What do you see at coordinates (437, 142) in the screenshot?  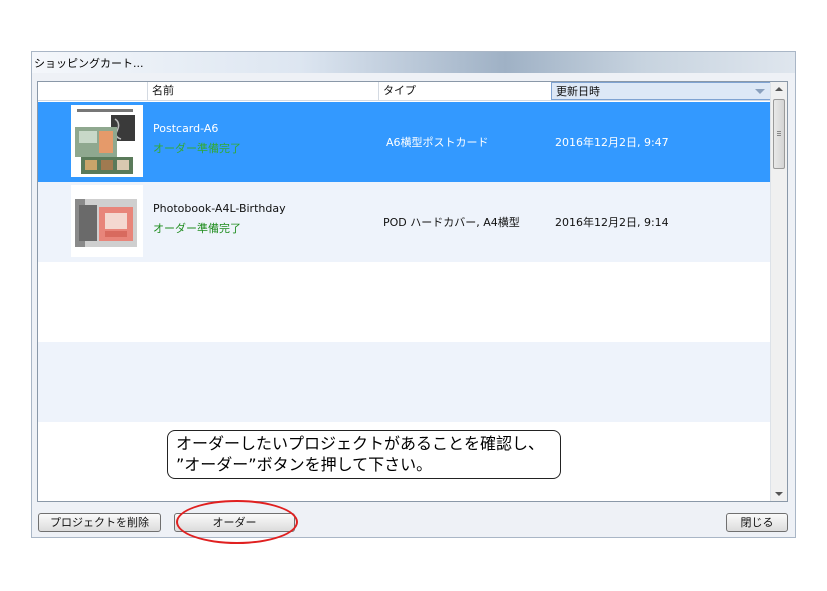 I see `project-type: A6横型ポストカード` at bounding box center [437, 142].